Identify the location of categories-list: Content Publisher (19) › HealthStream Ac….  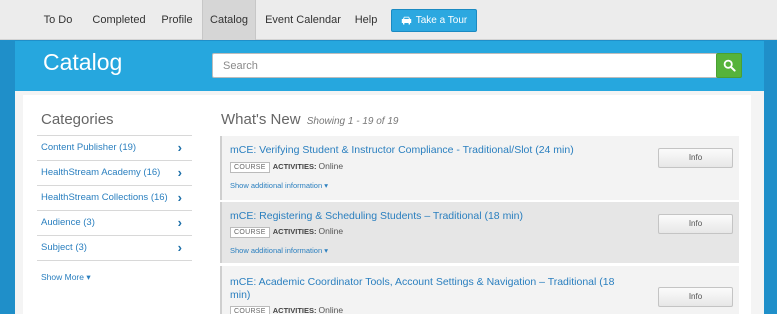
(114, 198).